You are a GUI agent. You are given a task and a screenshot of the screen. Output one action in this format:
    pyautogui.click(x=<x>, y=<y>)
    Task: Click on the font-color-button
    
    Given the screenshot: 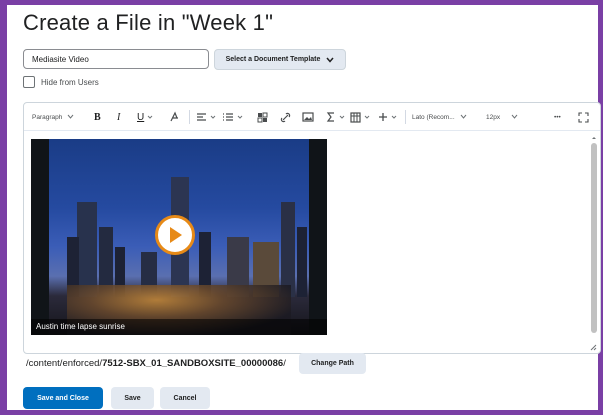 What is the action you would take?
    pyautogui.click(x=175, y=117)
    